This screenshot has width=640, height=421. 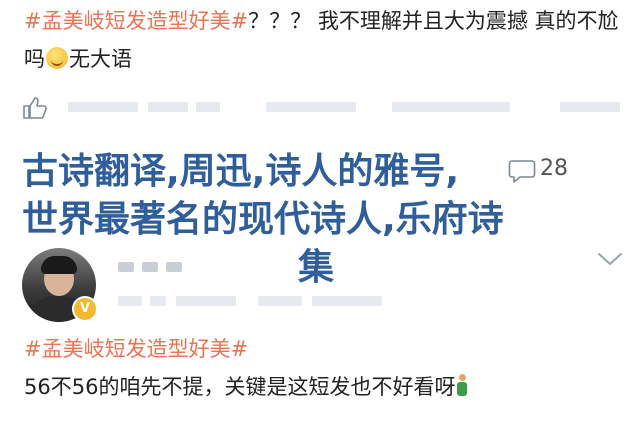 I want to click on comment-text: 56不56的咱先不提，关键是这短发也不好看呀, so click(x=324, y=387).